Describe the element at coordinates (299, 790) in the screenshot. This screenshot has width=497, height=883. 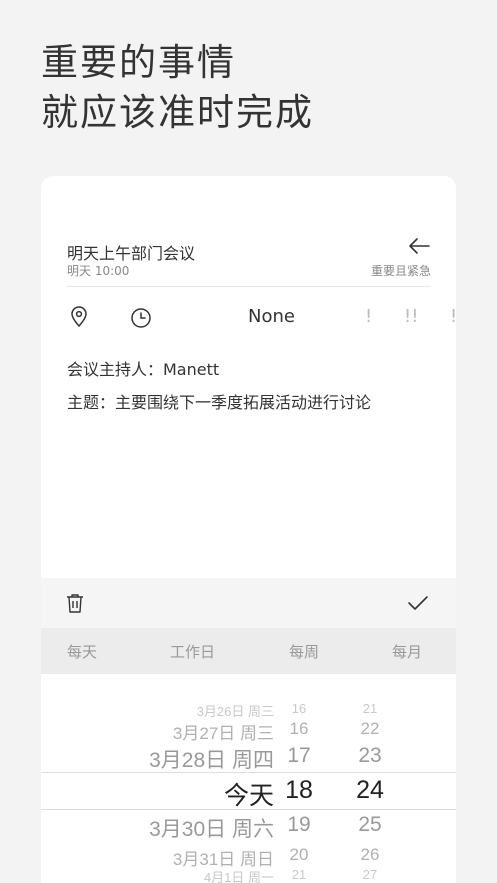
I see `picker-hour: 18` at that location.